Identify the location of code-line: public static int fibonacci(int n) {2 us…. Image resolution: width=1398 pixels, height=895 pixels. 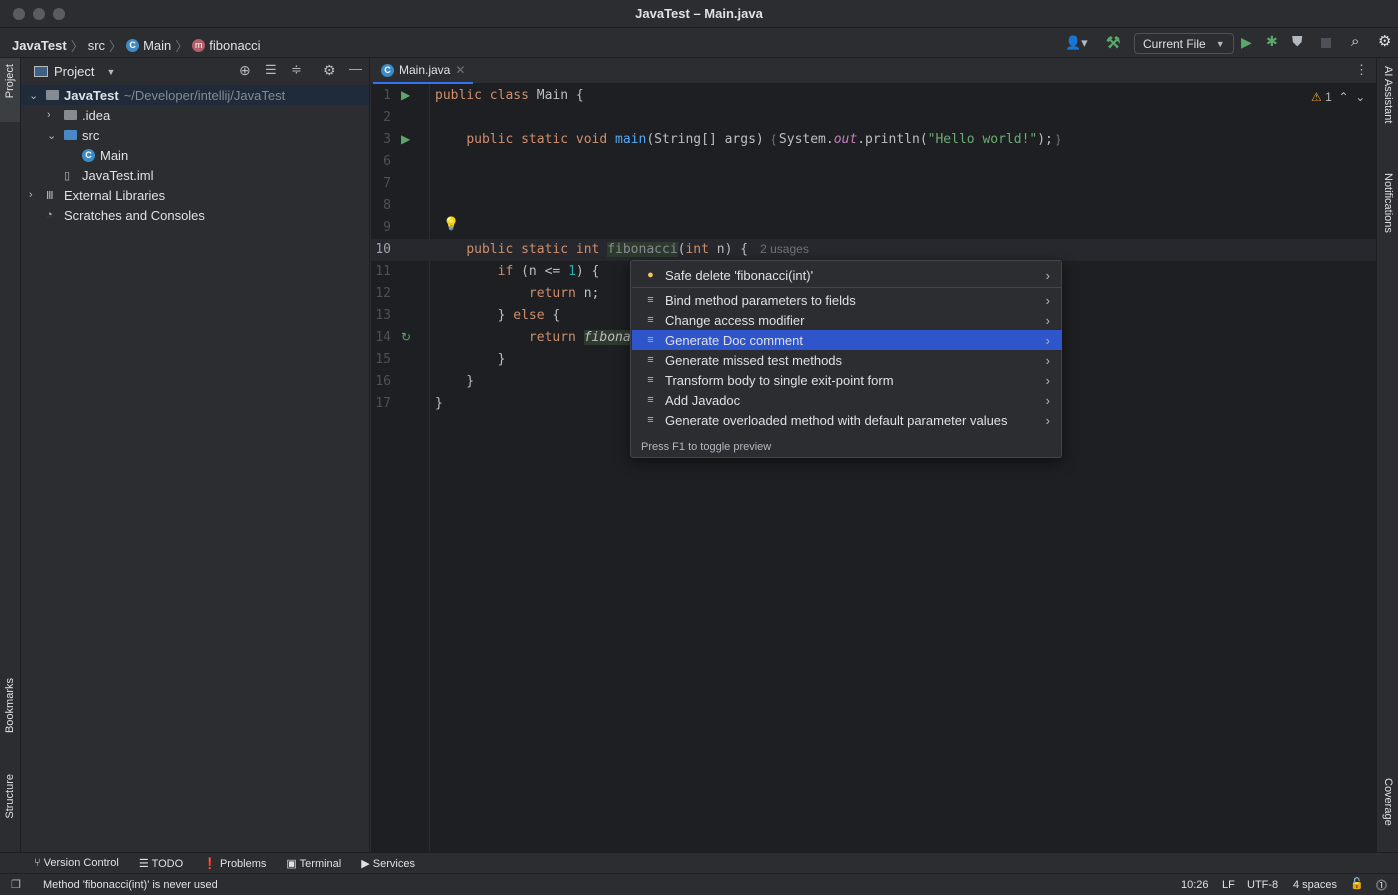
(622, 249).